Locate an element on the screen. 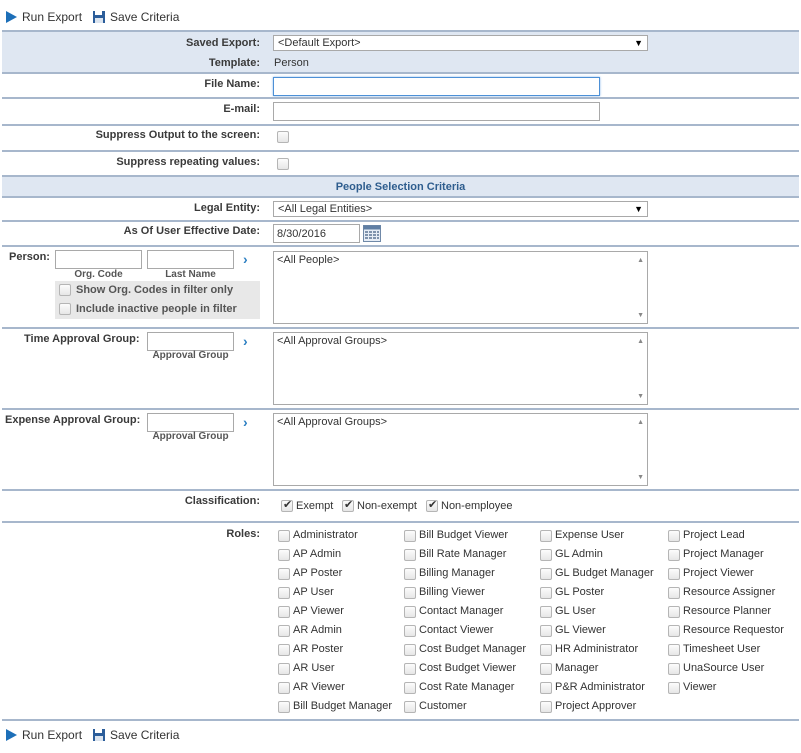 The image size is (801, 753). suppress-repeating-checkbox is located at coordinates (283, 164).